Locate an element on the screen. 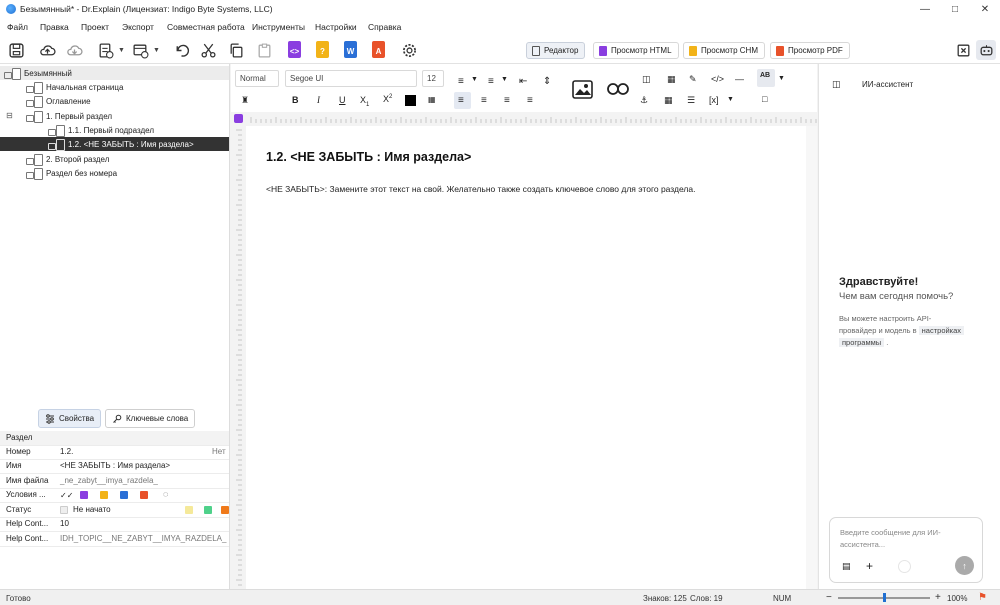  attach-file-icon: ▤ is located at coordinates (846, 566).